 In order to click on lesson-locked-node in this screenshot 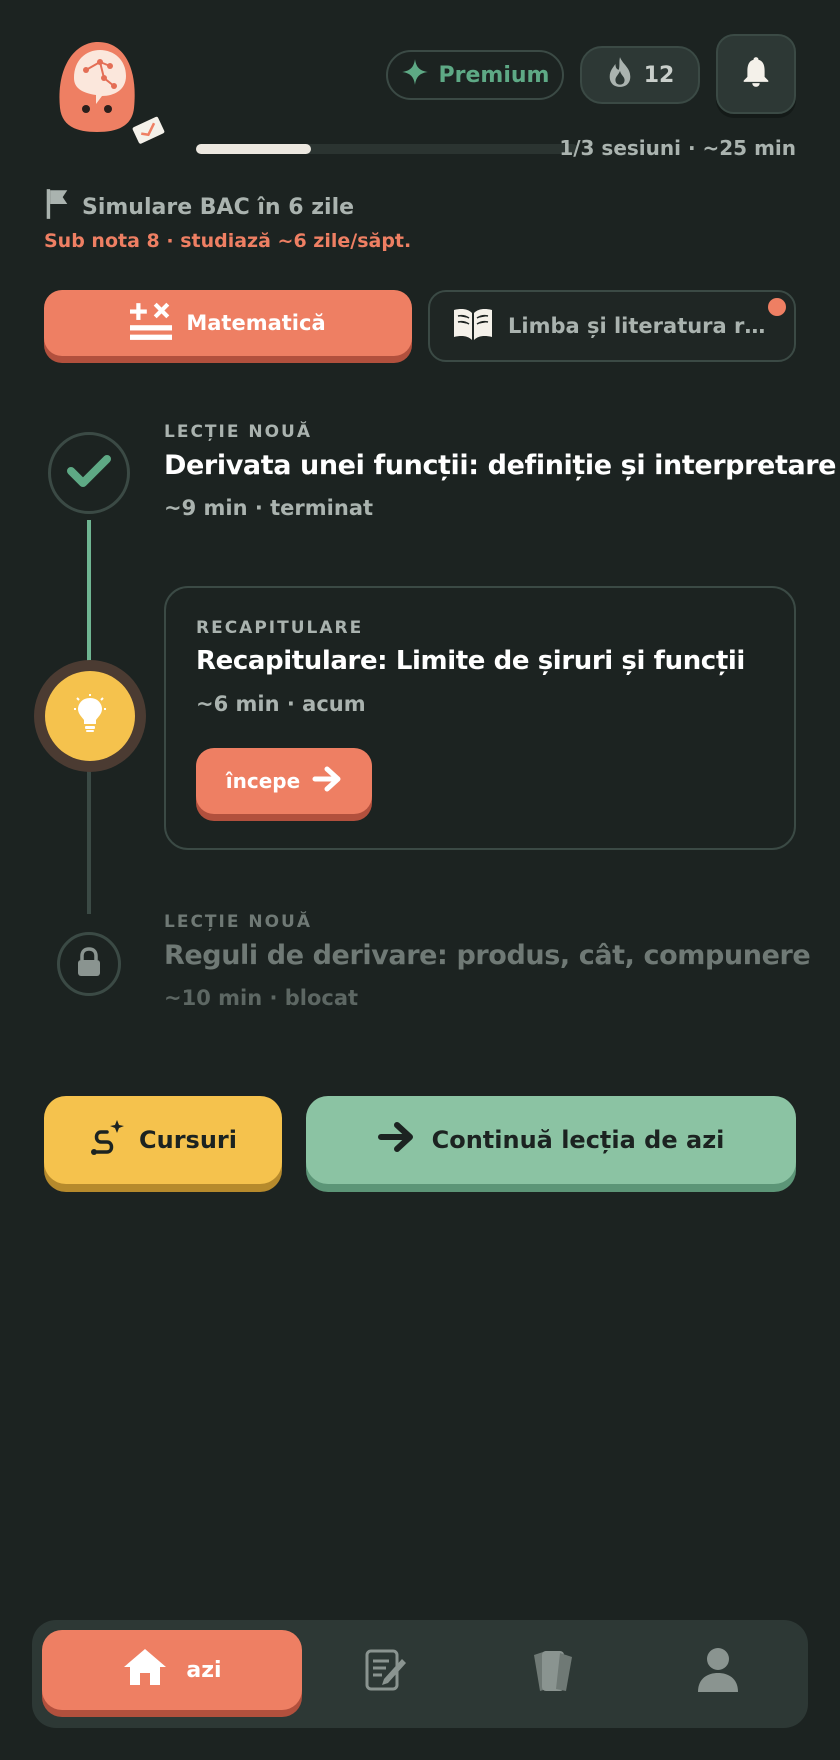, I will do `click(89, 964)`.